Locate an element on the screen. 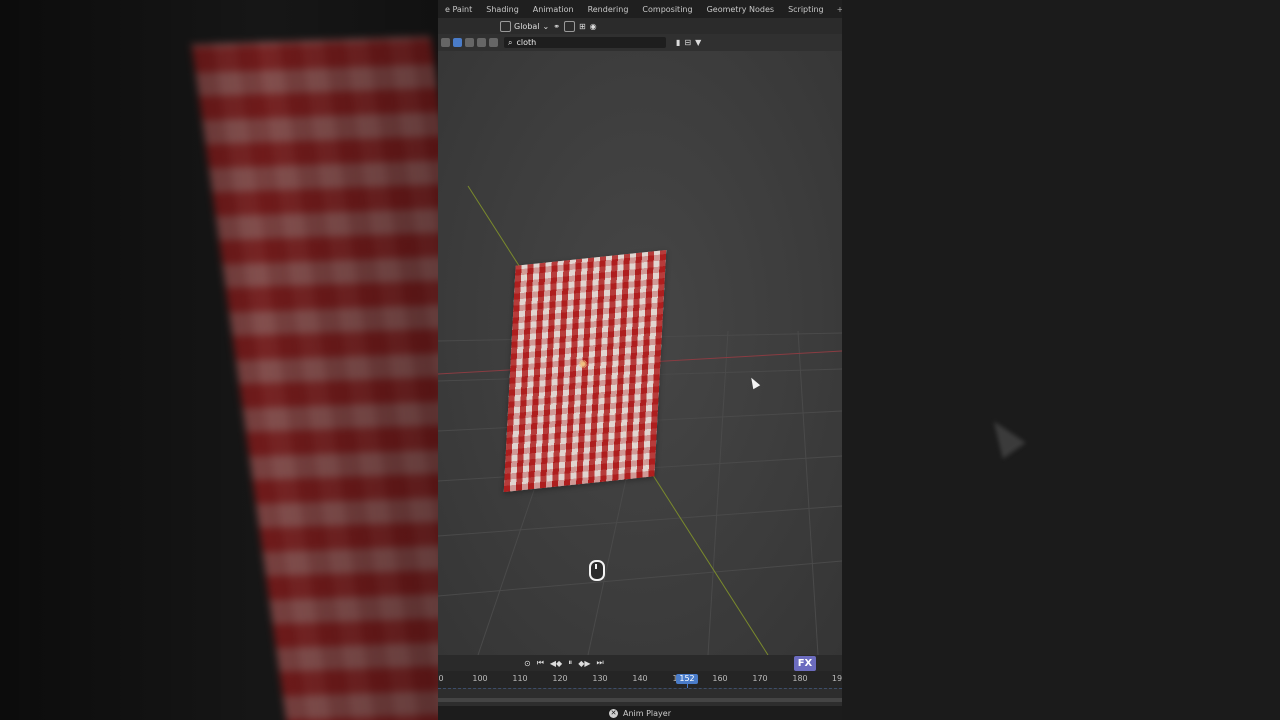 The width and height of the screenshot is (1280, 720). chevron-down-icon: ⌄ is located at coordinates (546, 26).